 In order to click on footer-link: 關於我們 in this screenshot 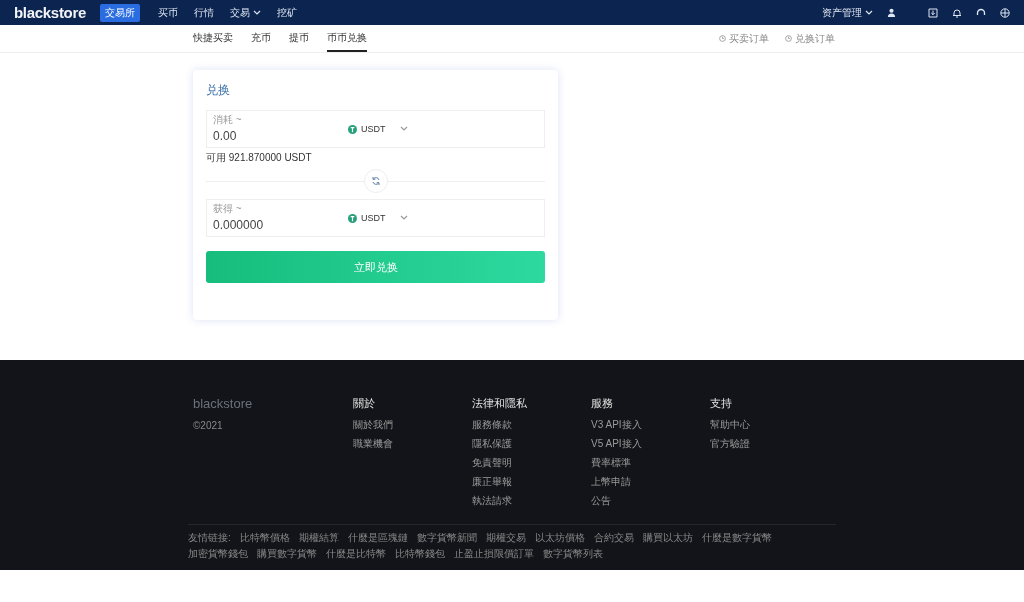, I will do `click(412, 425)`.